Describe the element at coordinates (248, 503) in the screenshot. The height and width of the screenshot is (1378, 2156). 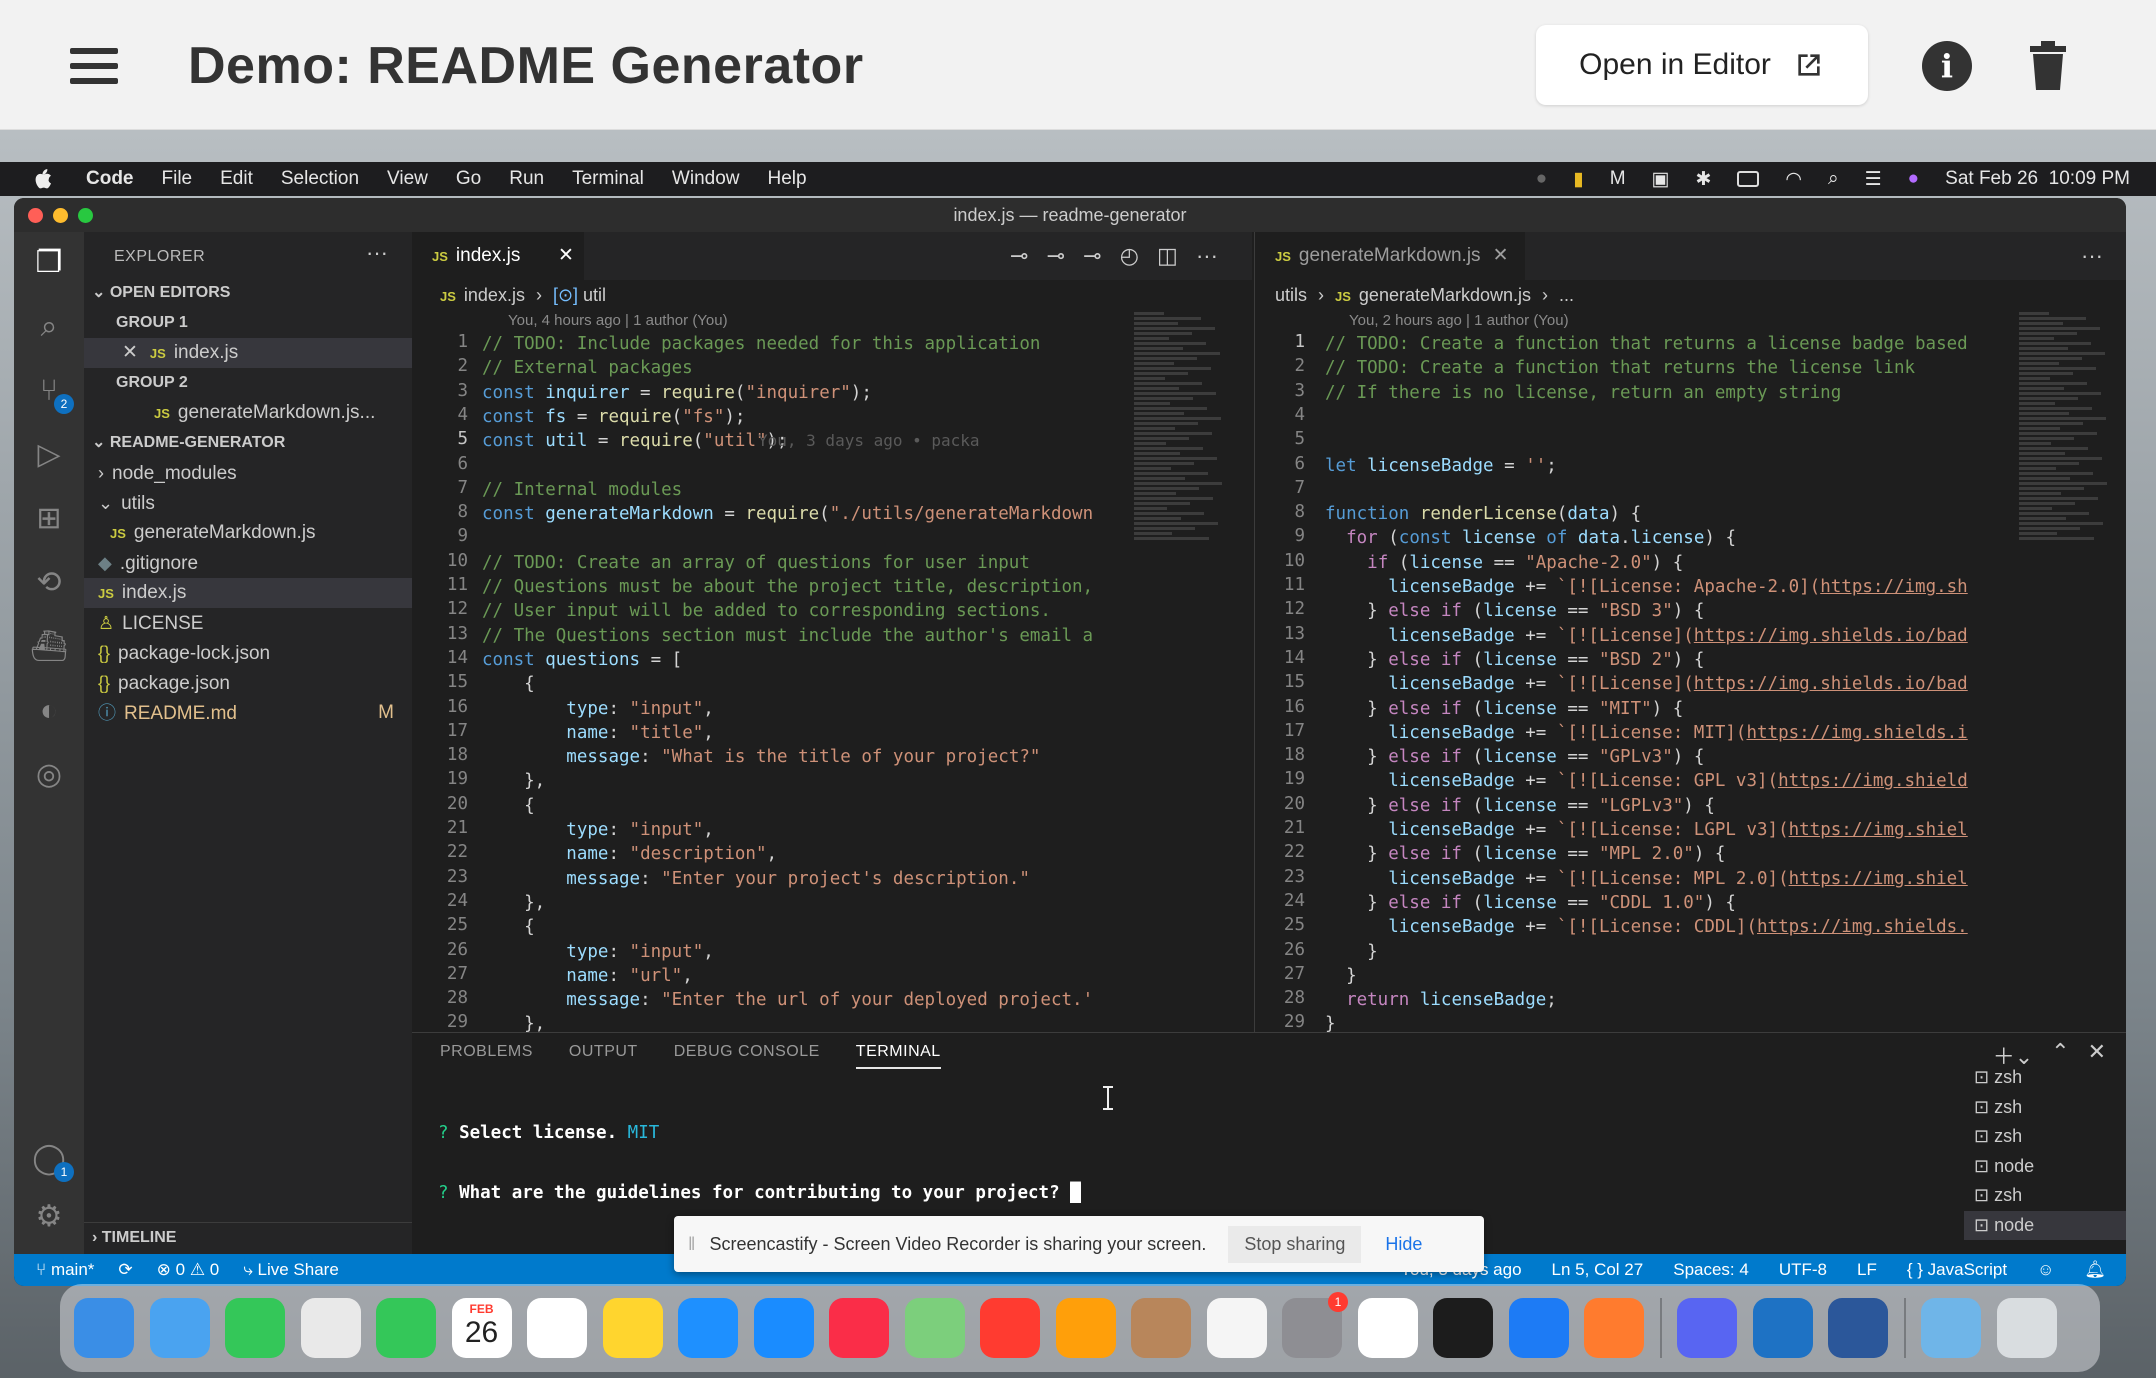
I see `tree-item: ⌄ utils` at that location.